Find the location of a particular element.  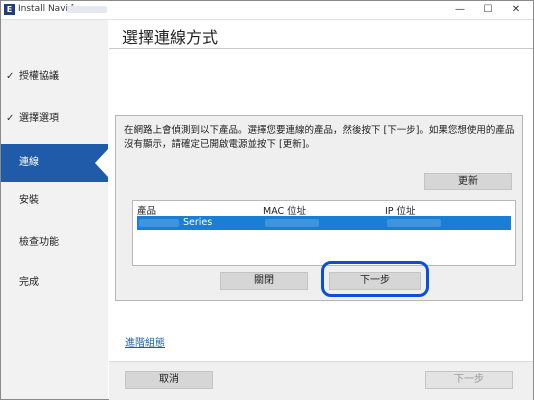

column-header-product: 產品 is located at coordinates (147, 211).